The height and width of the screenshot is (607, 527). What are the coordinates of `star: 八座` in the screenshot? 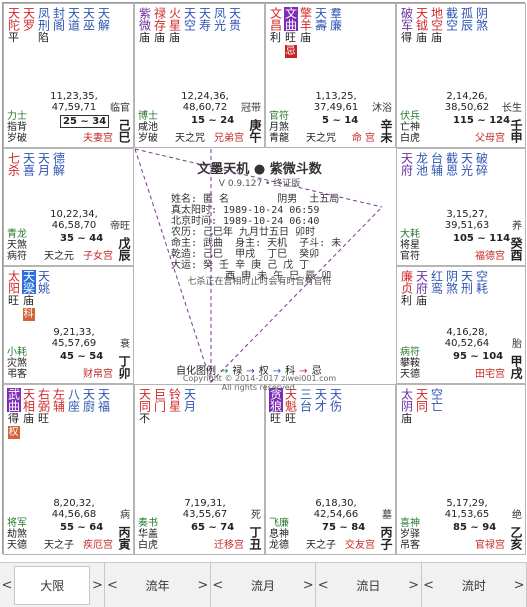 It's located at (74, 413).